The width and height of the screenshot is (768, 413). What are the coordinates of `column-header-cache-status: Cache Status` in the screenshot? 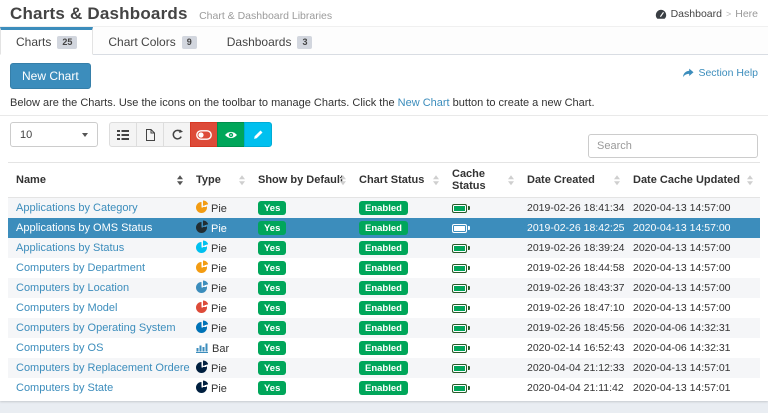 It's located at (483, 180).